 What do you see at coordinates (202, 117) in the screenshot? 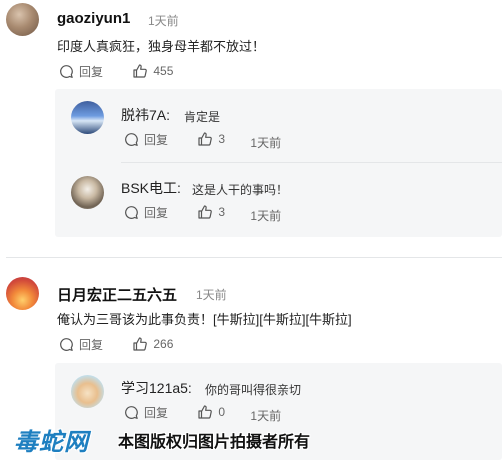
I see `reply-text: 肯定是` at bounding box center [202, 117].